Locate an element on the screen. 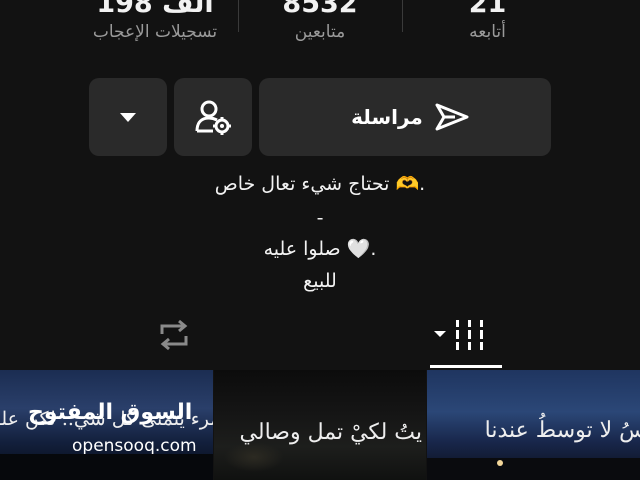 This screenshot has height=480, width=640. following-count: 21 is located at coordinates (487, 7).